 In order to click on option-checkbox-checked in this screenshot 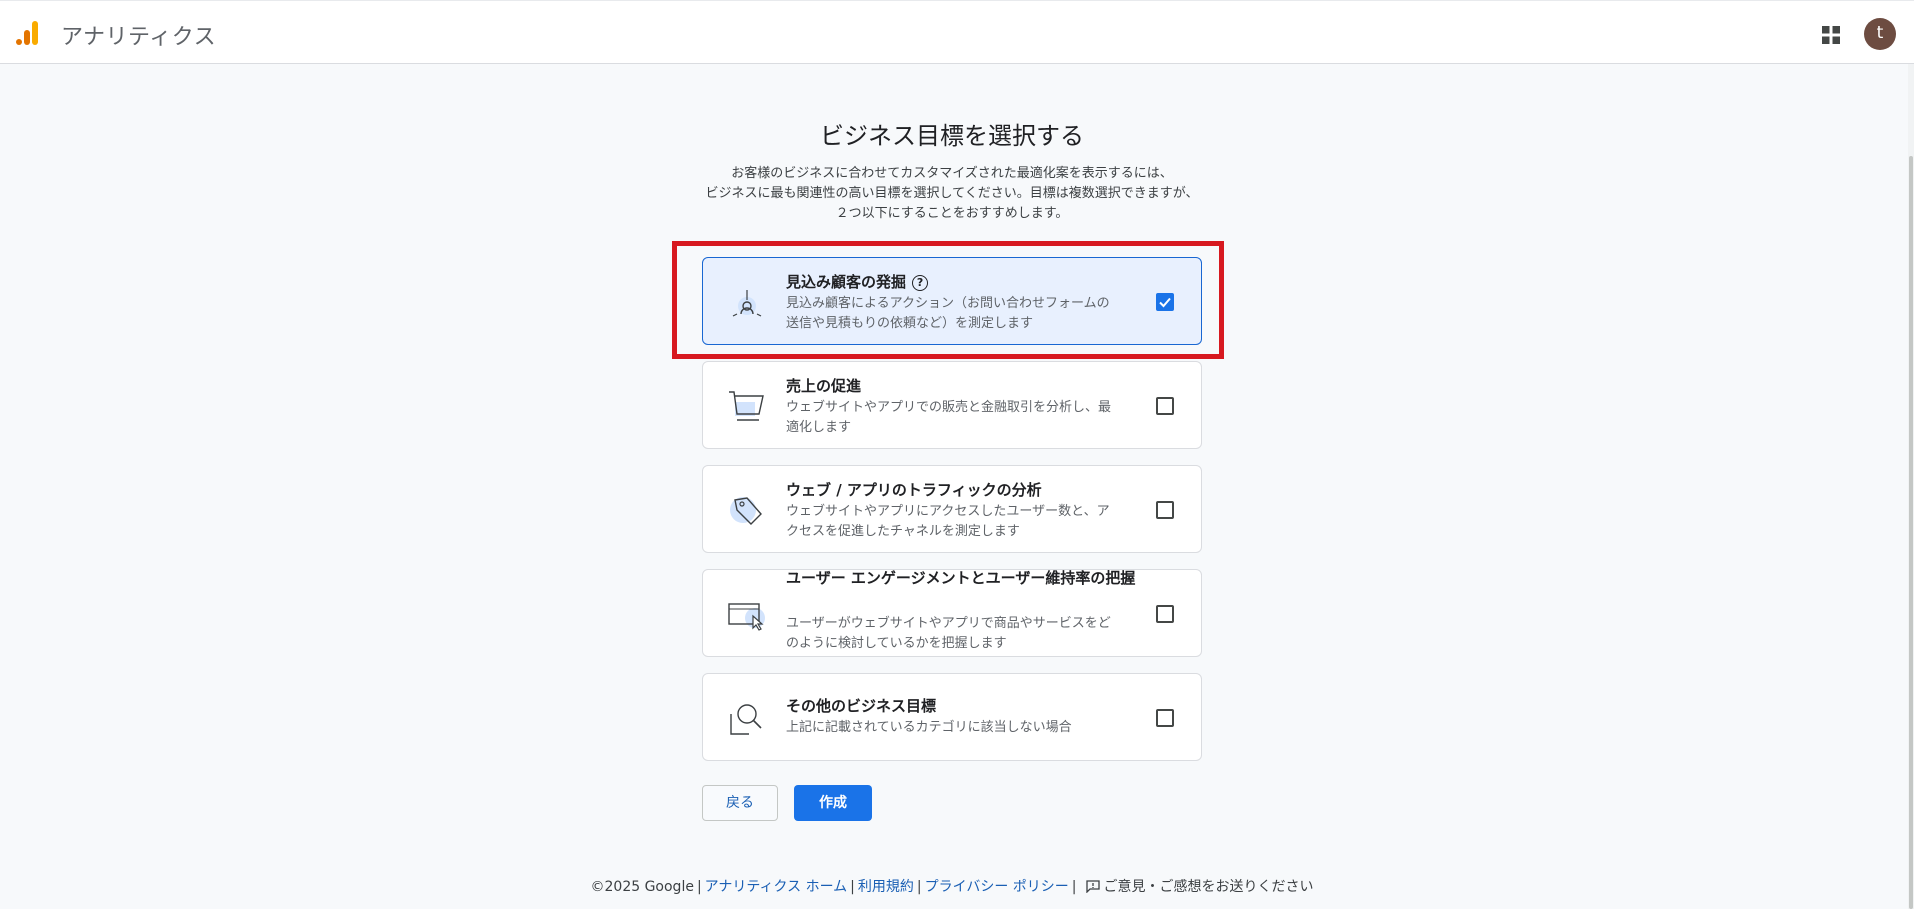, I will do `click(1165, 302)`.